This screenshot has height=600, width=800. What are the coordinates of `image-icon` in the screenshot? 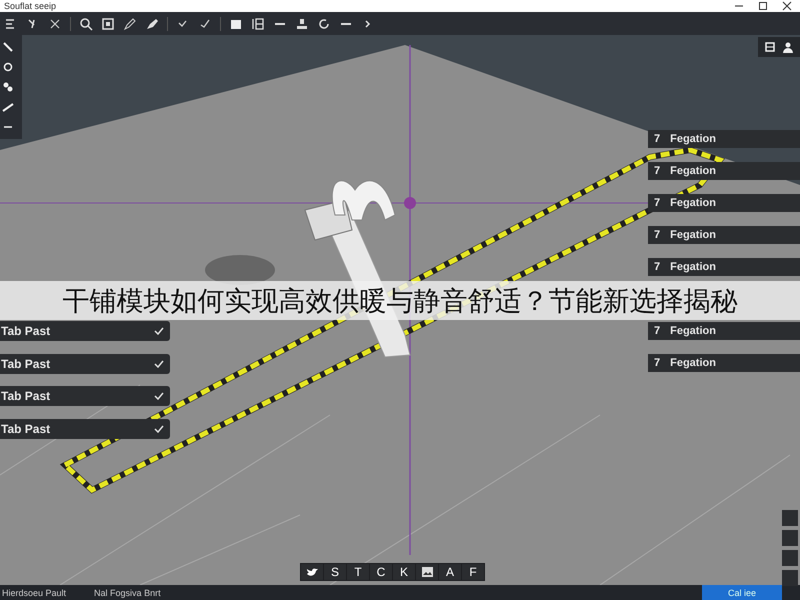 It's located at (427, 572).